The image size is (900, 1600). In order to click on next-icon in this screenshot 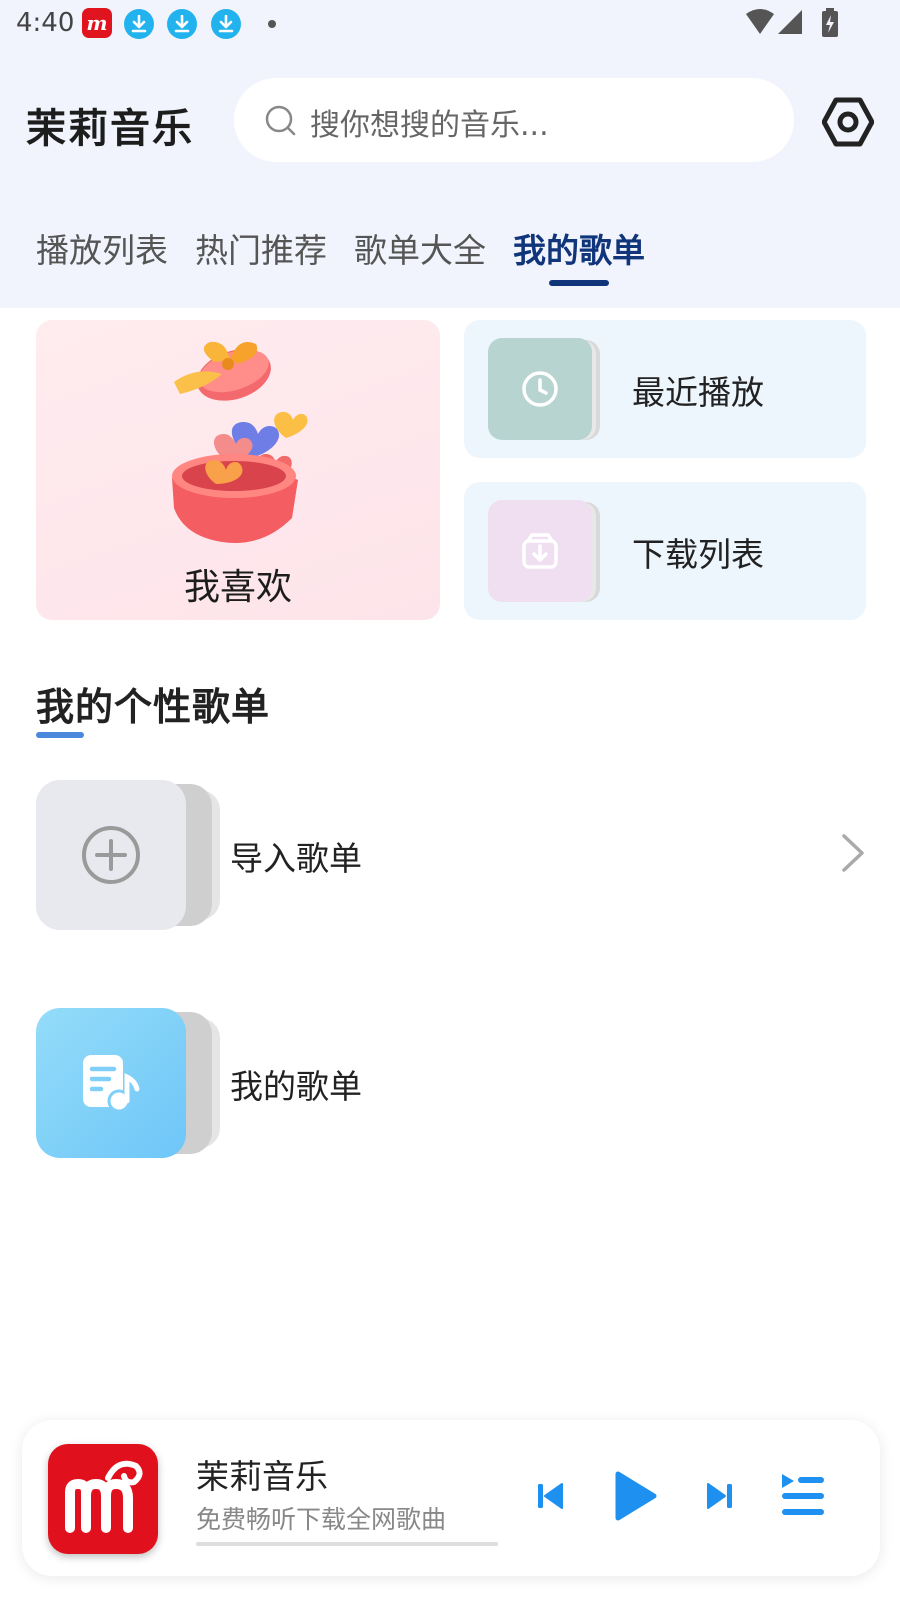, I will do `click(720, 1496)`.